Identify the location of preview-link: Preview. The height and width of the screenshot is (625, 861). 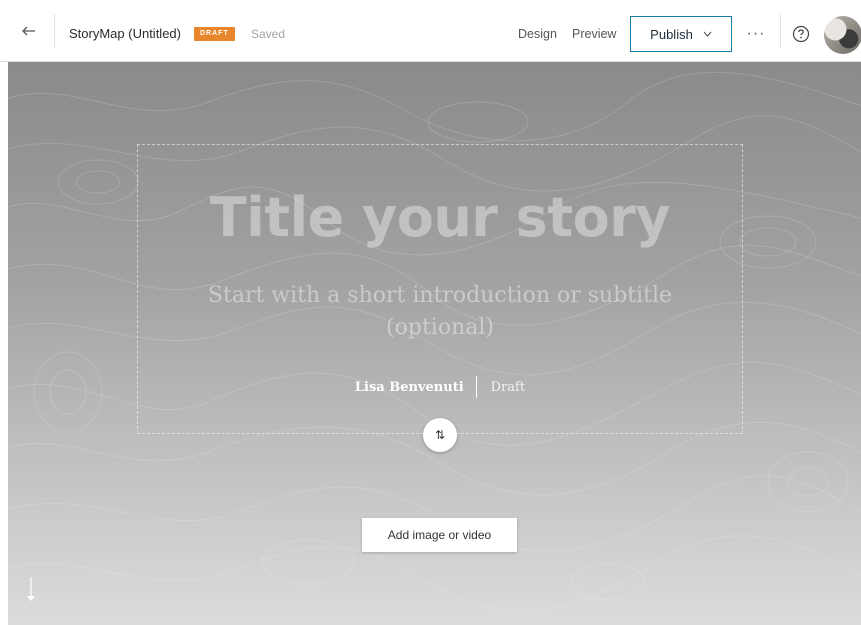
(594, 34).